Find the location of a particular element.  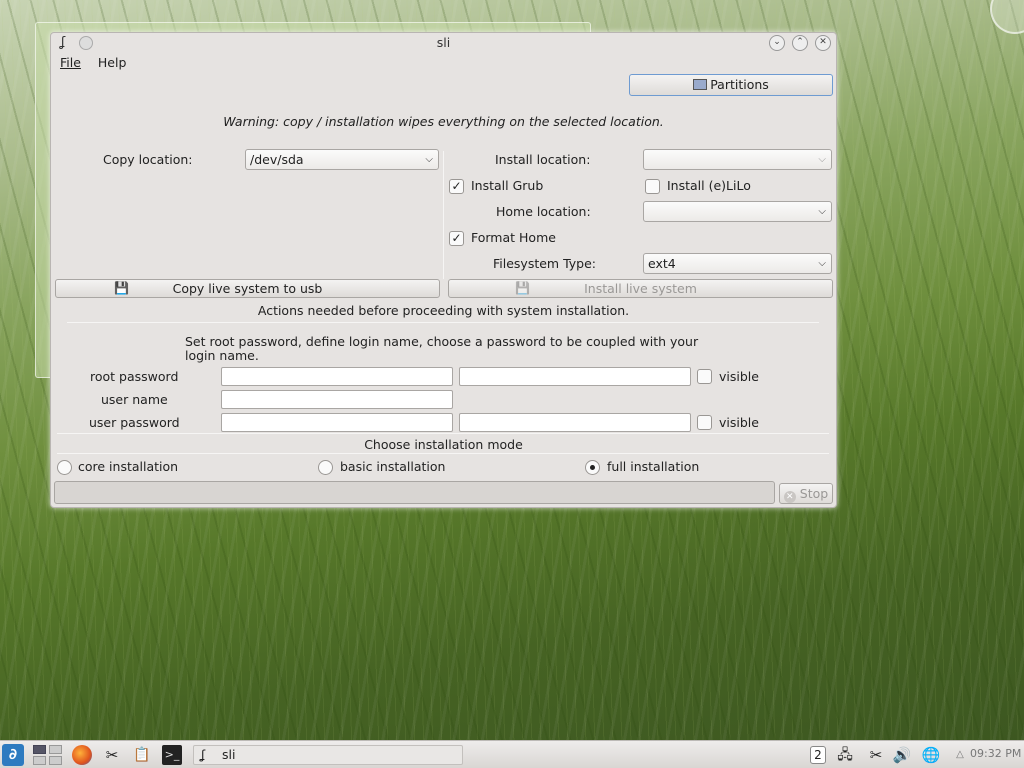

menu-file: File is located at coordinates (70, 62).